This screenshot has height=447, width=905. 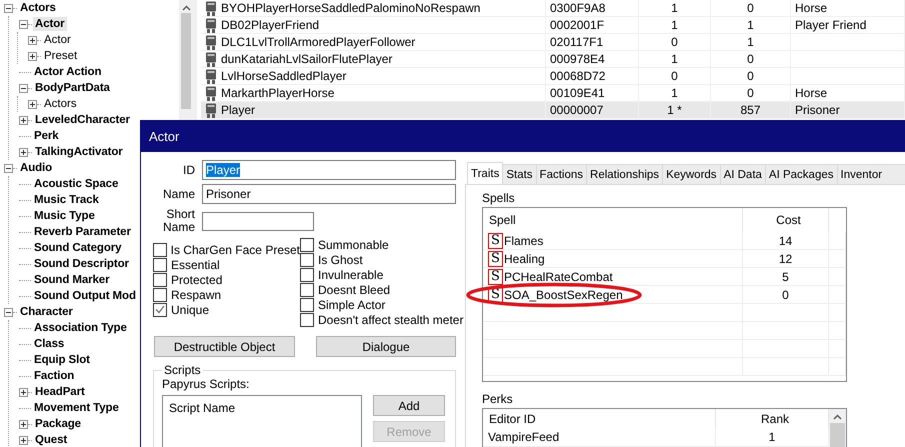 I want to click on tree-item: Music Track, so click(x=66, y=200).